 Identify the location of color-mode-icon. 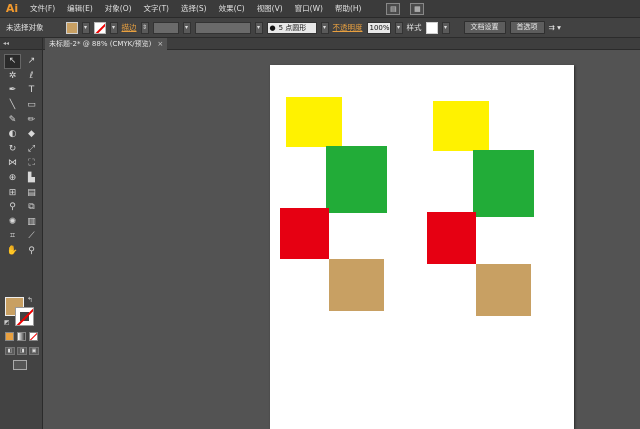
(9, 336).